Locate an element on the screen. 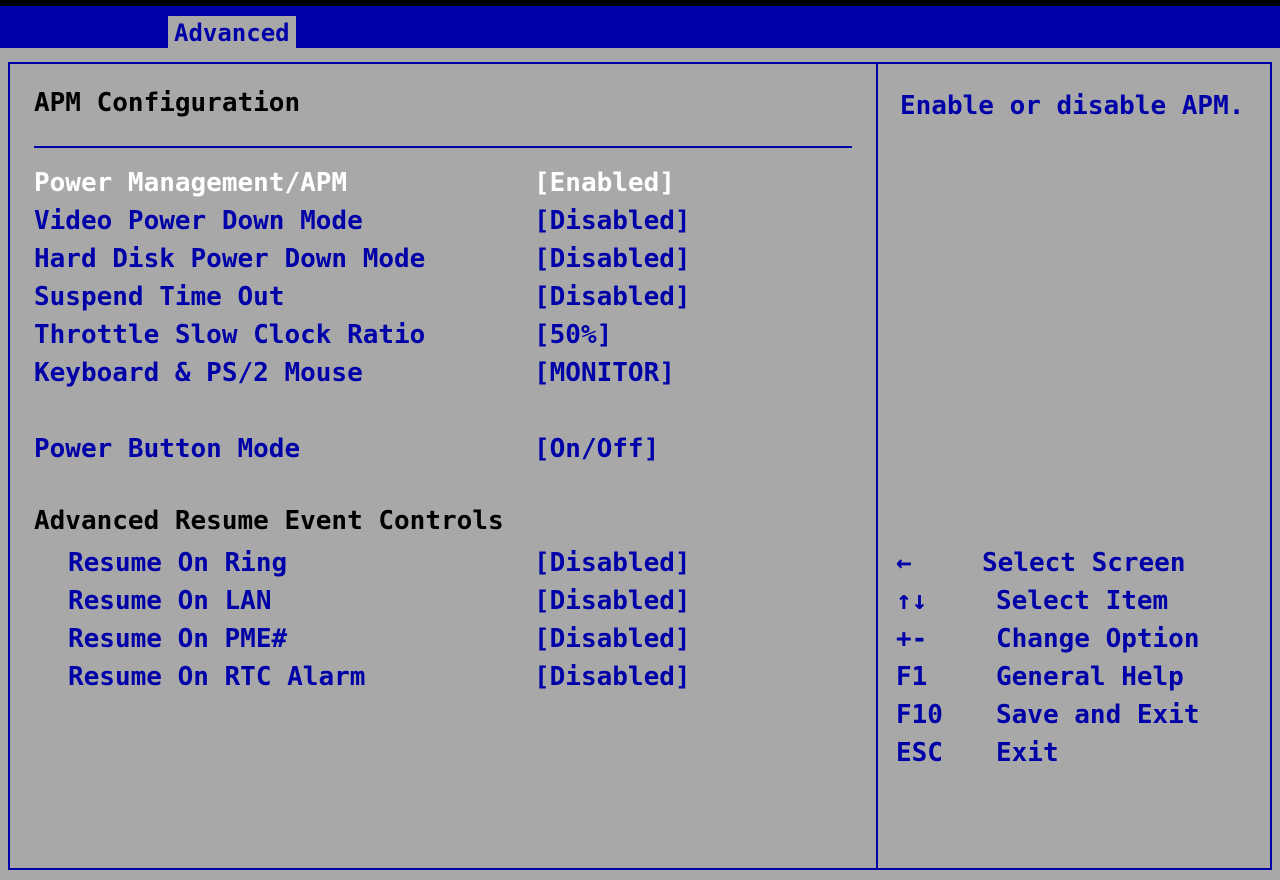 The image size is (1280, 880). setting-label: Video Power Down Mode is located at coordinates (198, 221).